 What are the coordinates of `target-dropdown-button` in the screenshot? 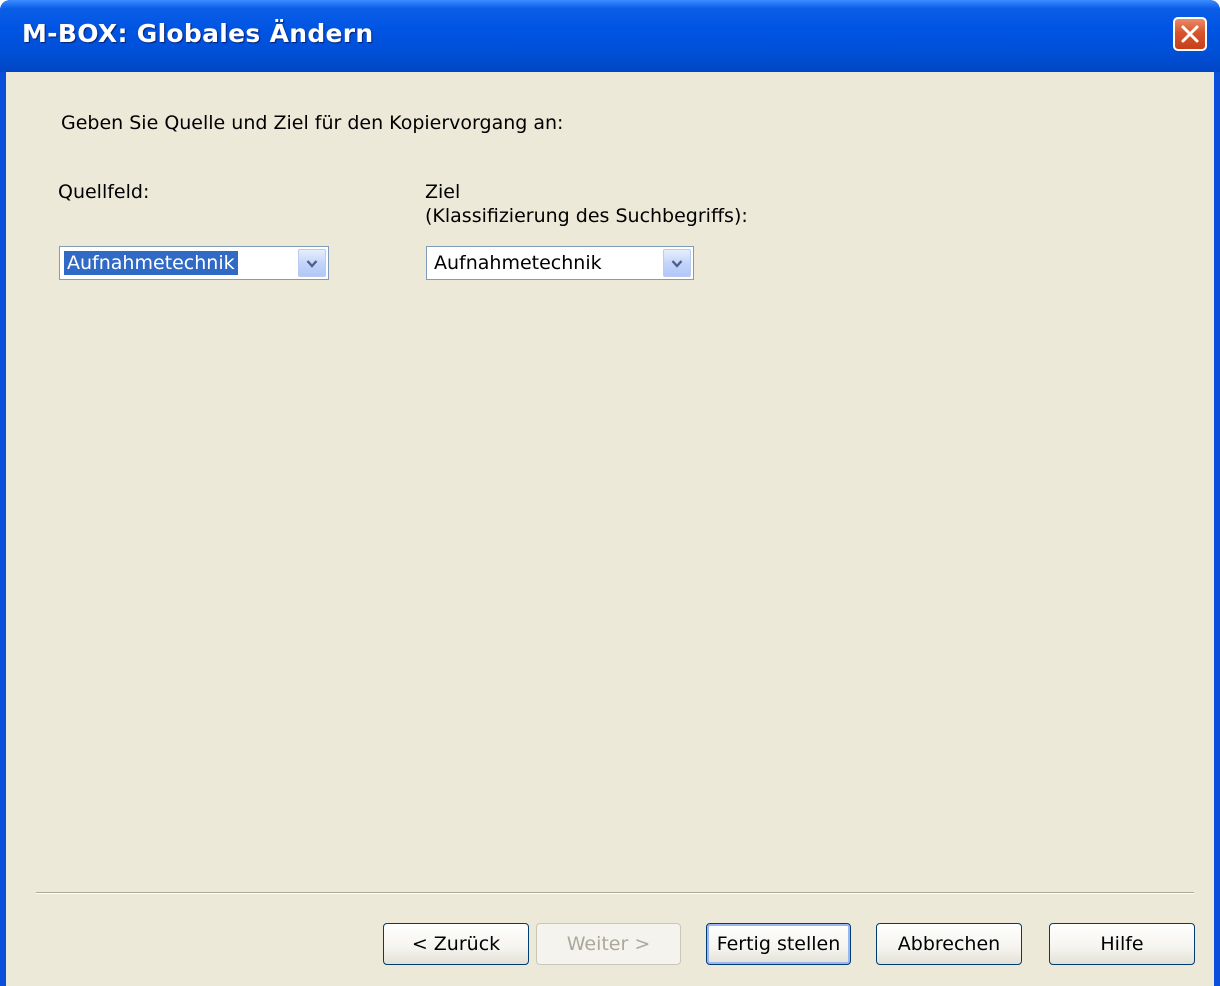 It's located at (677, 263).